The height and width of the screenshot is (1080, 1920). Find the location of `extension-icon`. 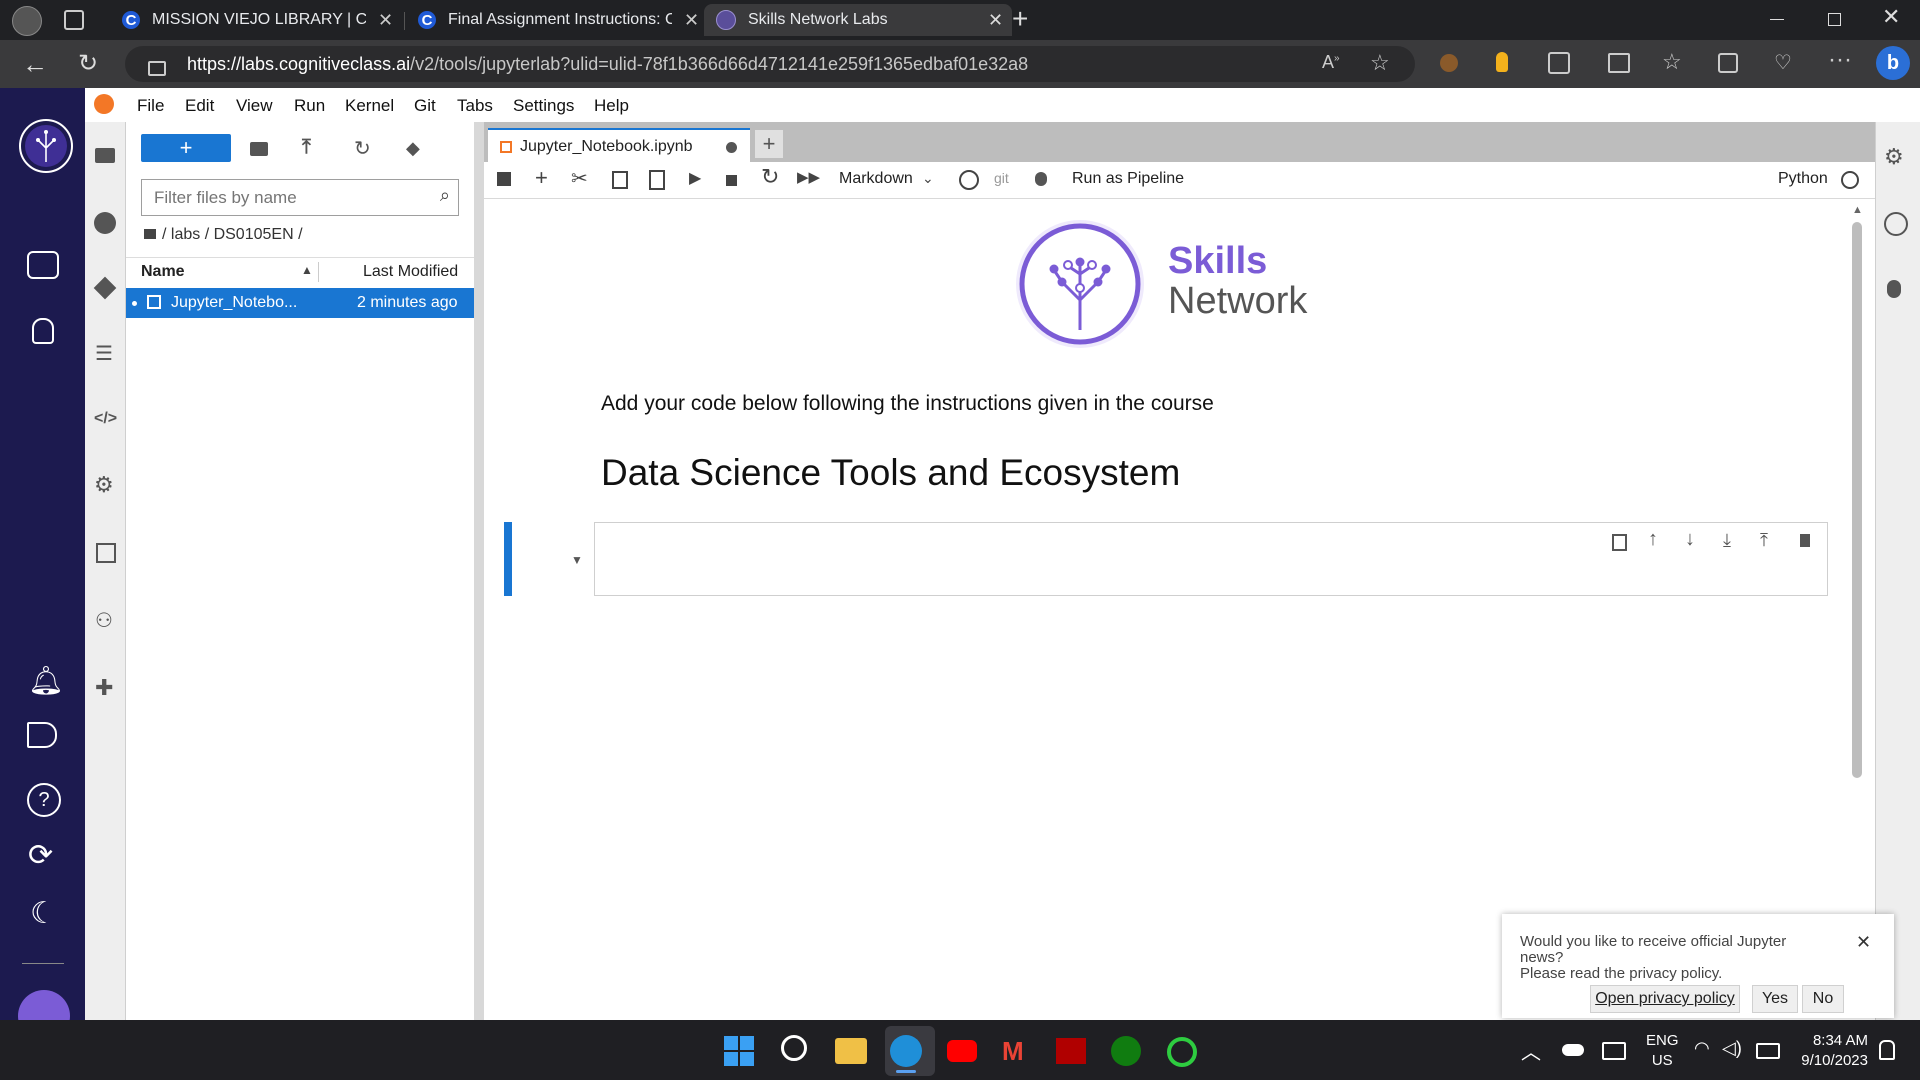

extension-icon is located at coordinates (1449, 63).